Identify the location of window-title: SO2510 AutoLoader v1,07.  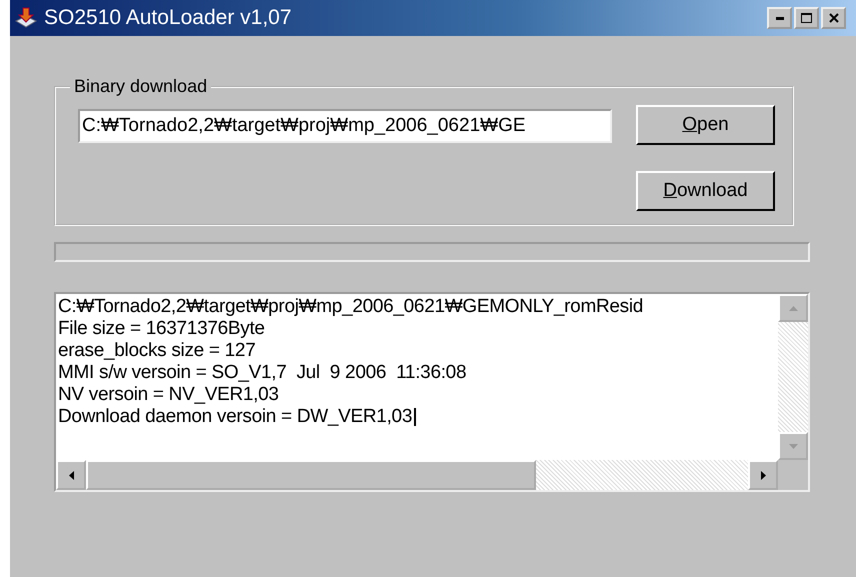
(168, 18).